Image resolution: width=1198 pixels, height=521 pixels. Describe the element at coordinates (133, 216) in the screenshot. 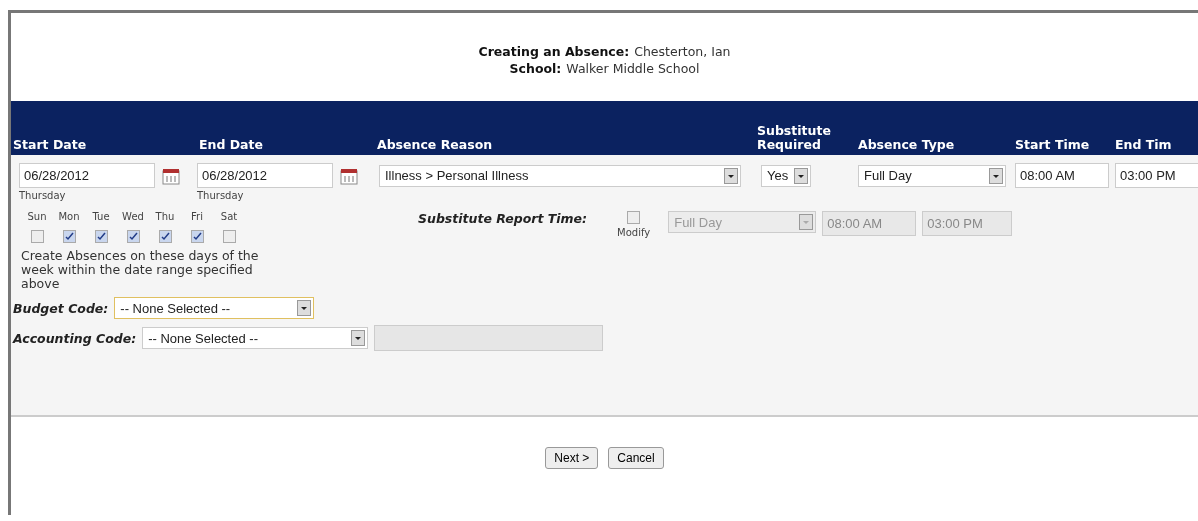

I see `weekday-label: Wed` at that location.